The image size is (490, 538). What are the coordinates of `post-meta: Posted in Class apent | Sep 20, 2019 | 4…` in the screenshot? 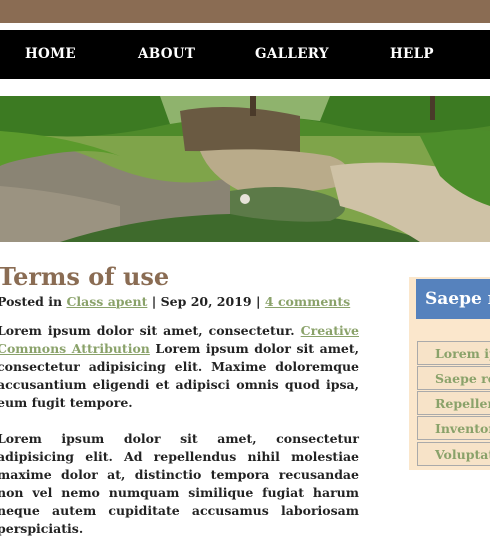 It's located at (175, 301).